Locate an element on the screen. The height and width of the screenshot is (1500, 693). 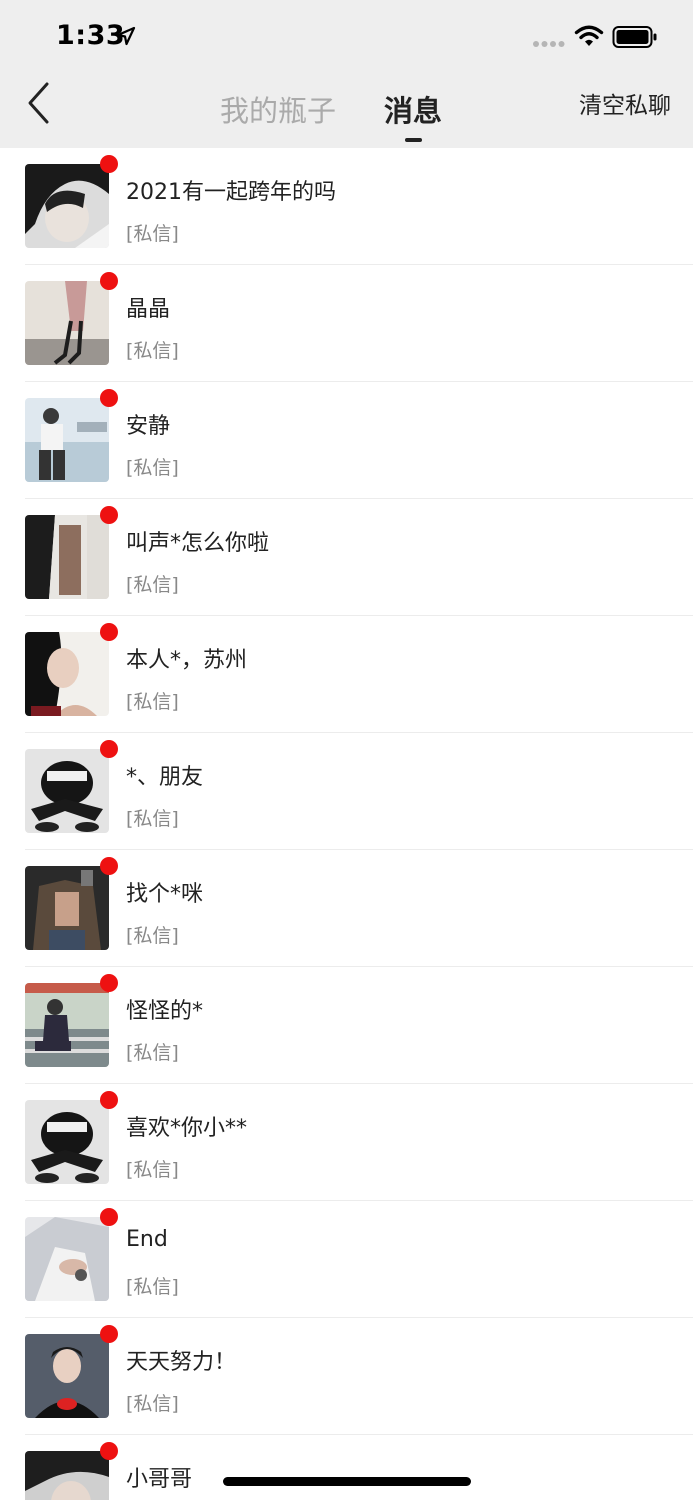
location-arrow-icon is located at coordinates (126, 36).